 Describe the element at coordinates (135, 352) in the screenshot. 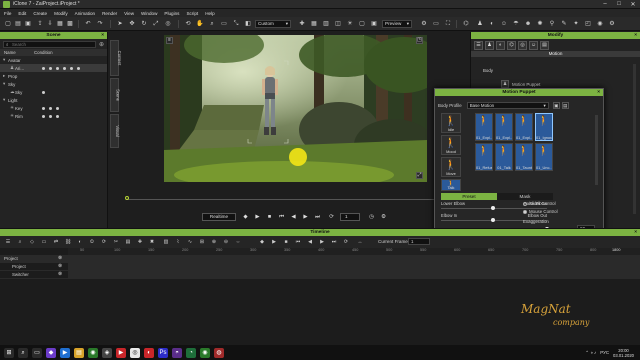

I see `chrome-icon: ◎` at that location.